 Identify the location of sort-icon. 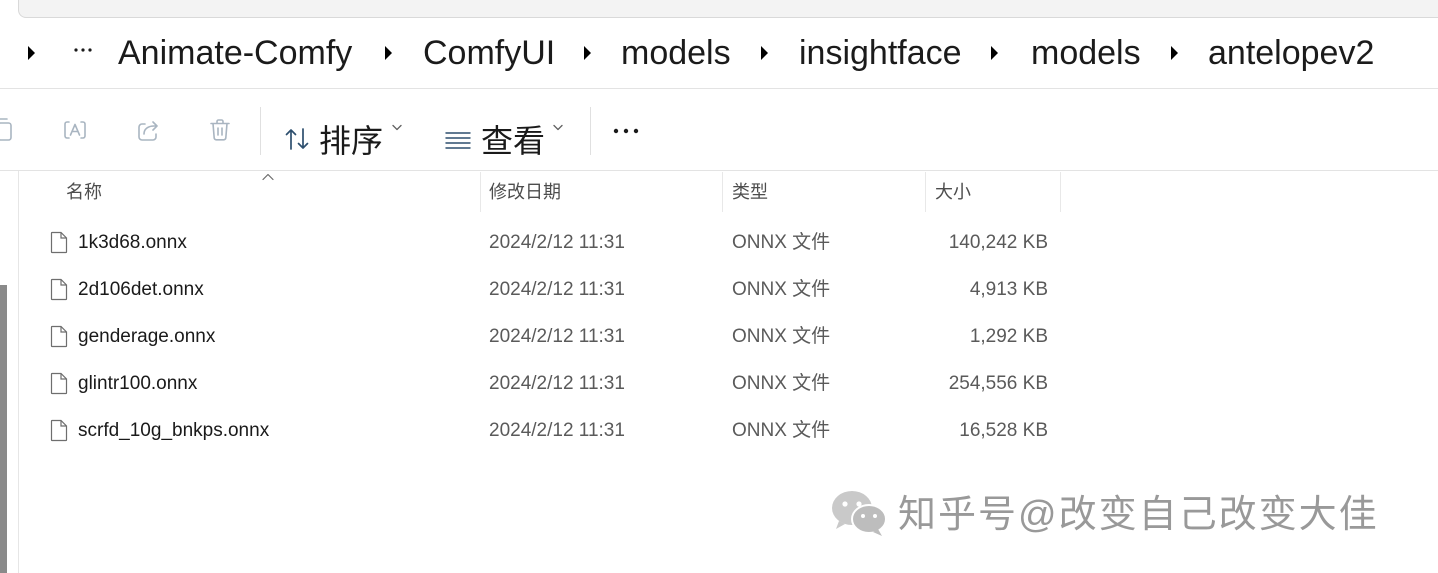
(297, 139).